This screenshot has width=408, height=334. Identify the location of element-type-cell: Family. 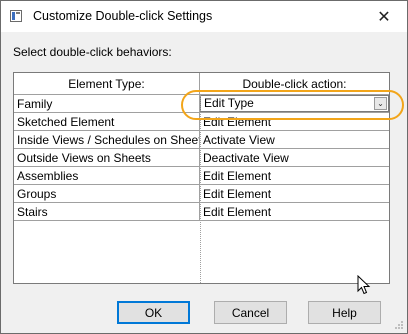
(107, 103).